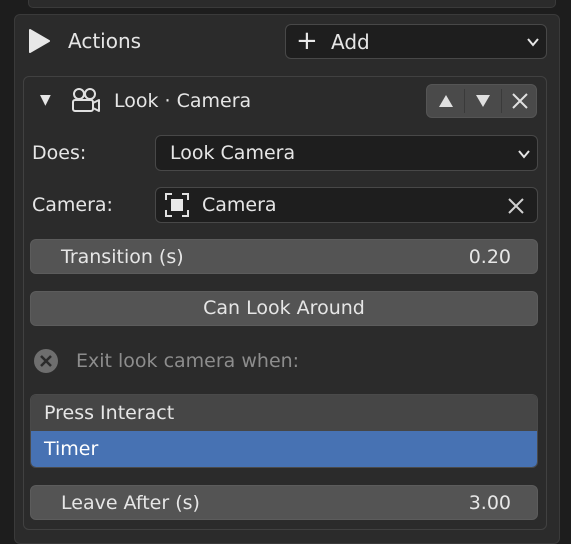 The image size is (571, 544). I want to click on remove-action-button, so click(519, 101).